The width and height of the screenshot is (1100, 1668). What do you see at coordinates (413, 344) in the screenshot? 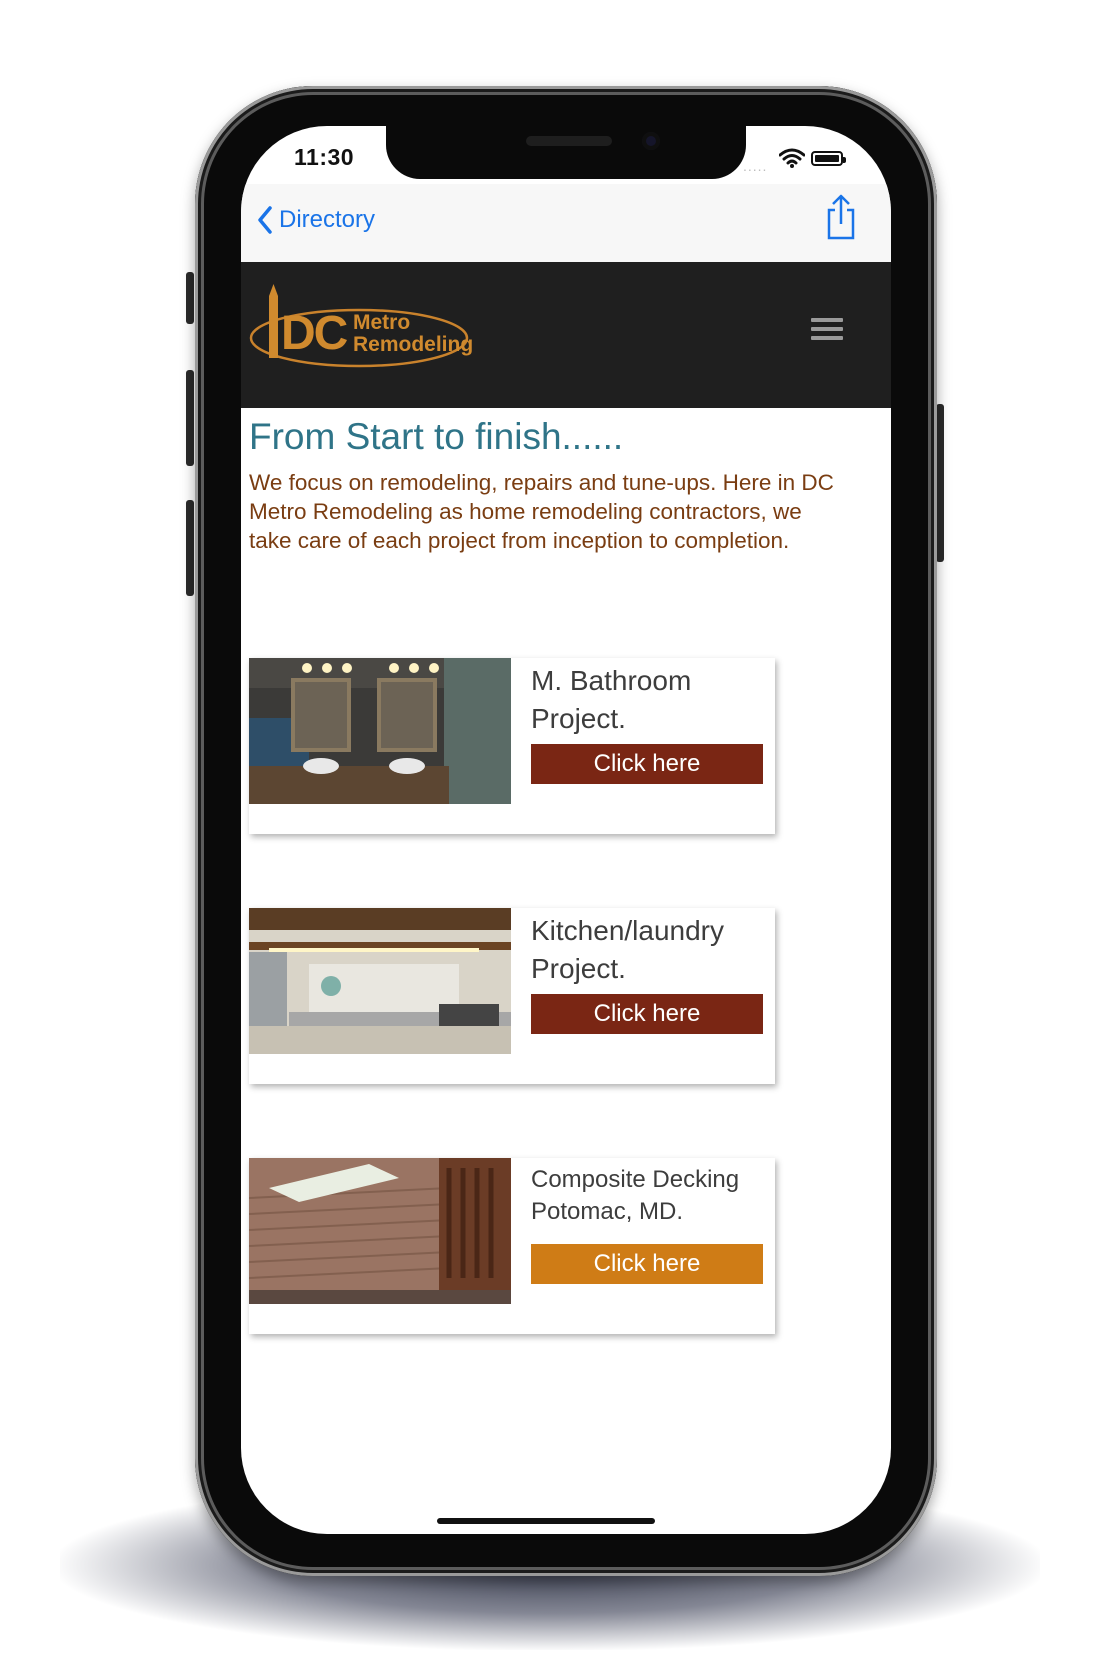
I see `logo-remodeling-text: Remodeling` at bounding box center [413, 344].